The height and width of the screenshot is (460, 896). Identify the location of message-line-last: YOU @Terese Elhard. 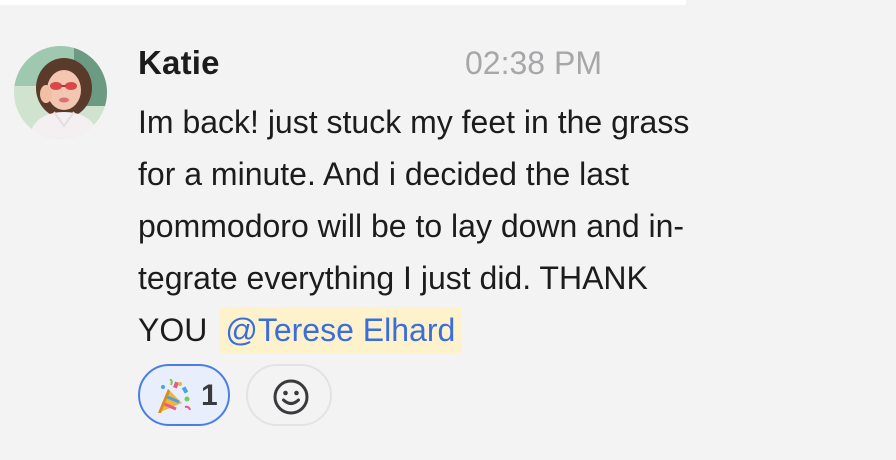
(488, 330).